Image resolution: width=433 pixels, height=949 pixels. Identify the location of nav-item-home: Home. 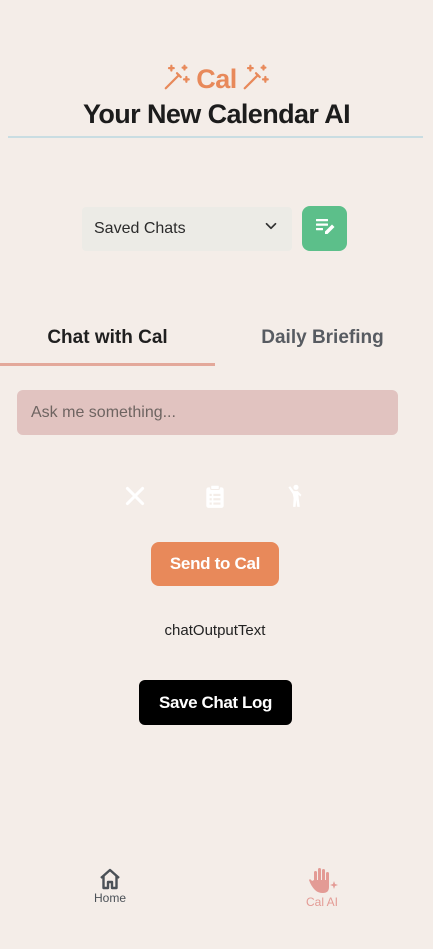
(110, 886).